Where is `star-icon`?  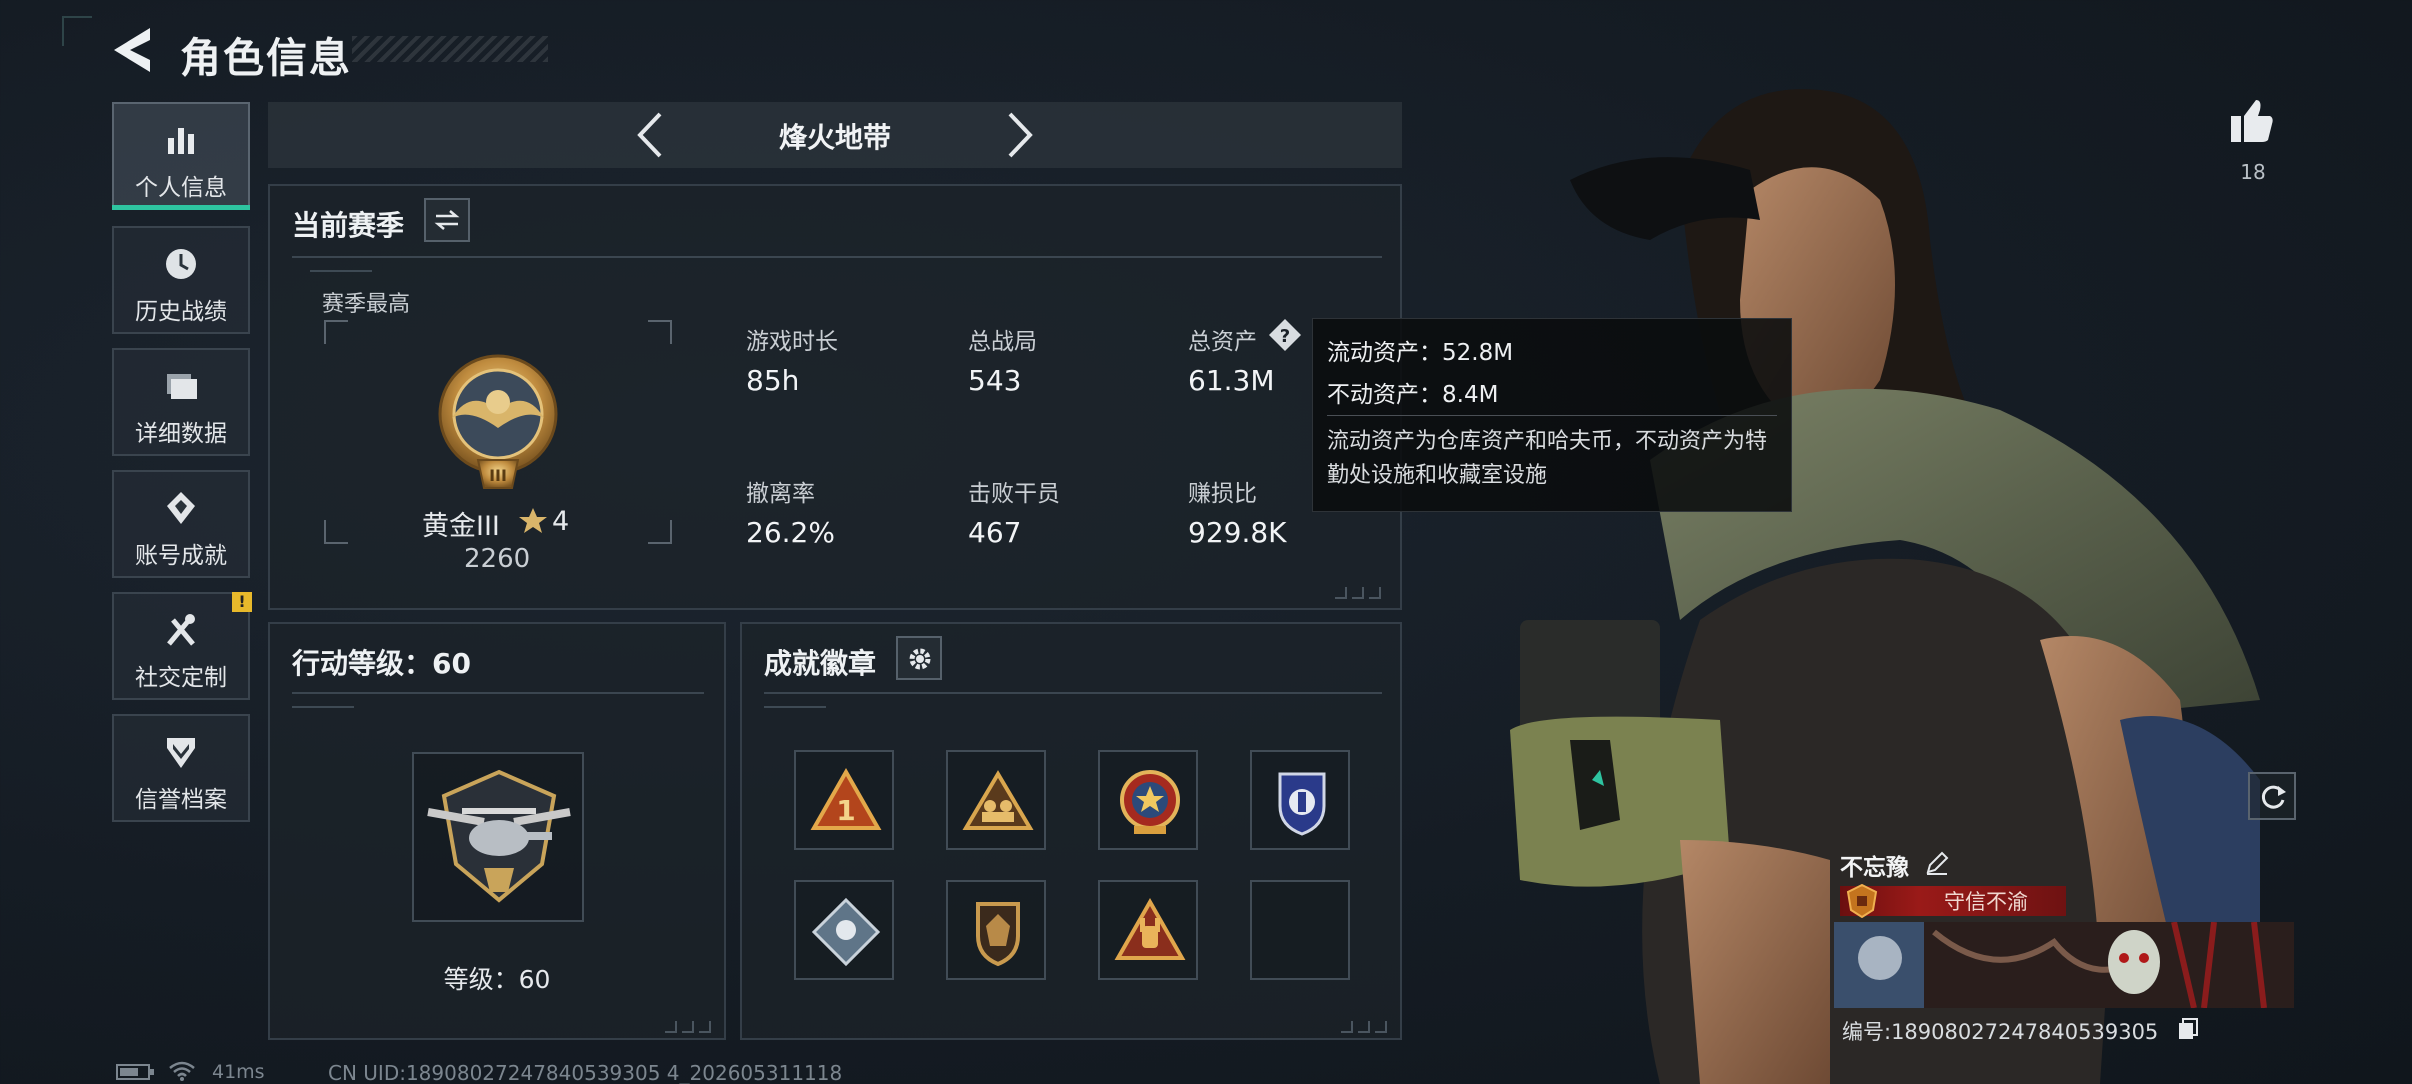
star-icon is located at coordinates (533, 520).